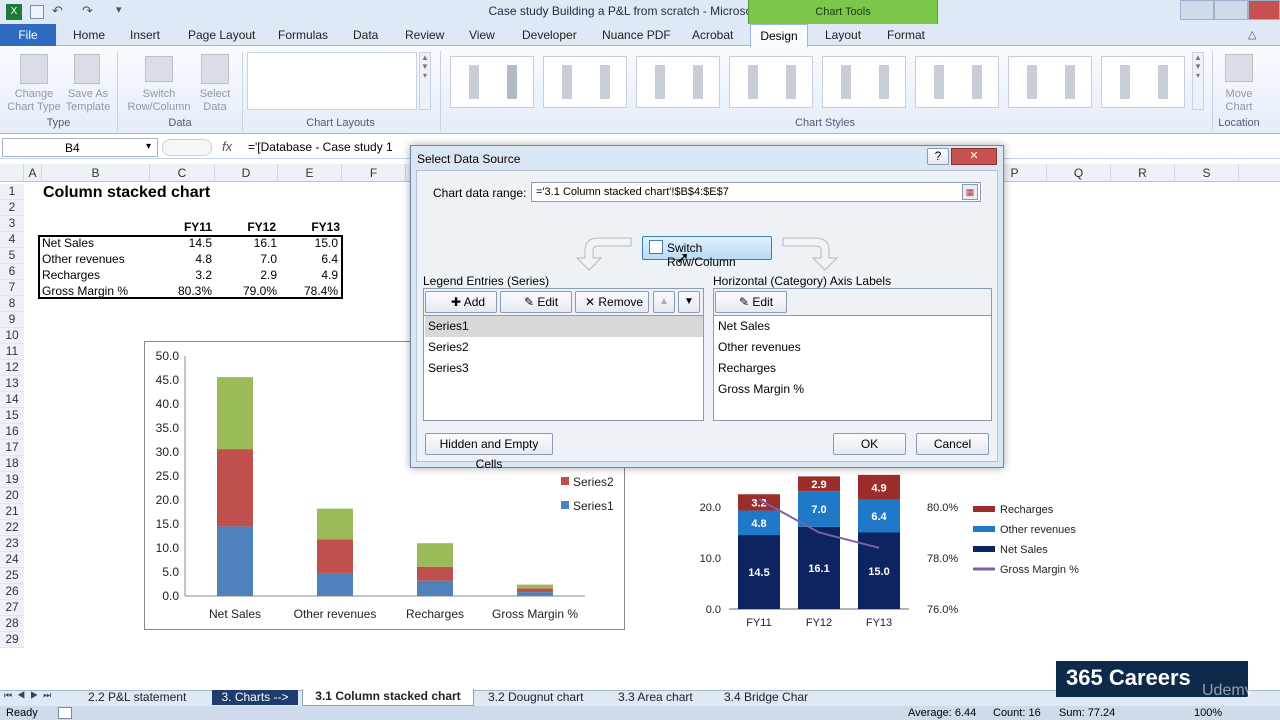 This screenshot has height=720, width=1280. I want to click on data-cell: 6.4, so click(308, 259).